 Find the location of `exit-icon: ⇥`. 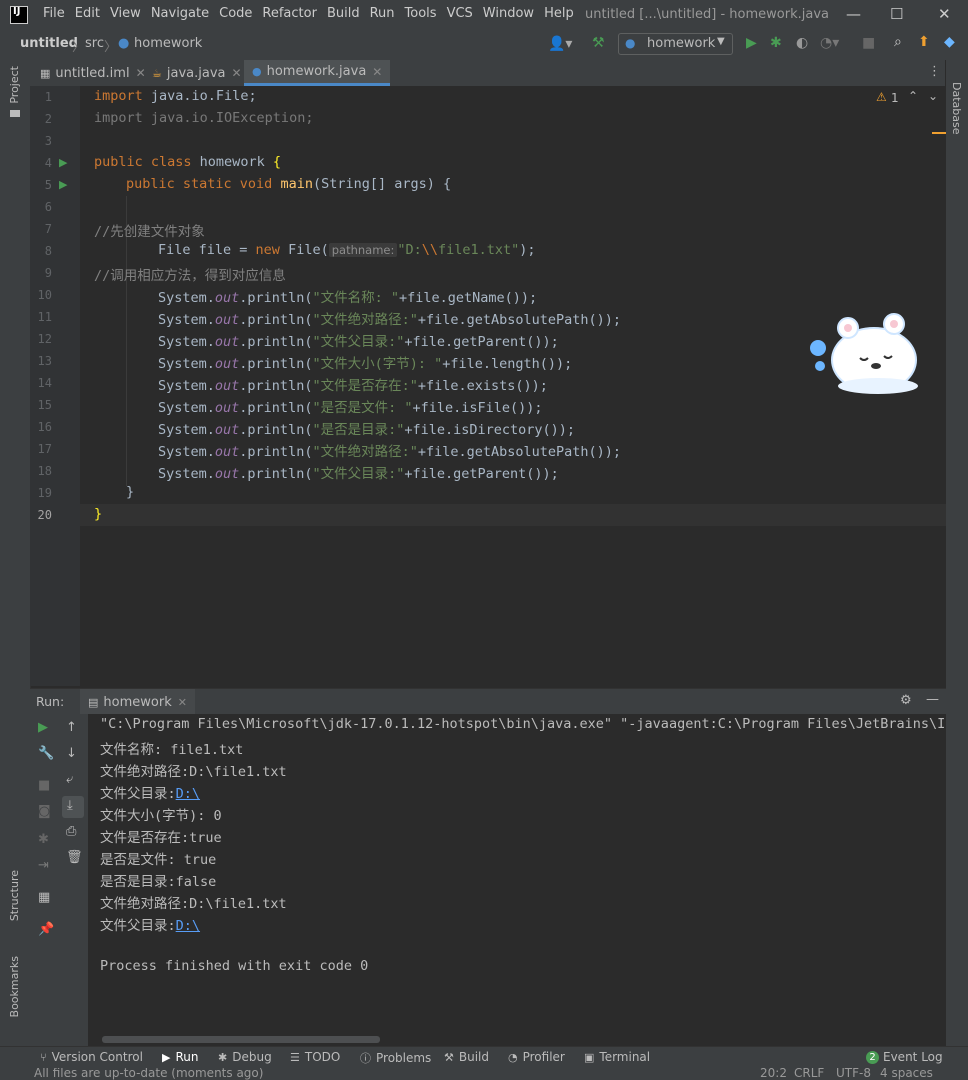

exit-icon: ⇥ is located at coordinates (43, 865).